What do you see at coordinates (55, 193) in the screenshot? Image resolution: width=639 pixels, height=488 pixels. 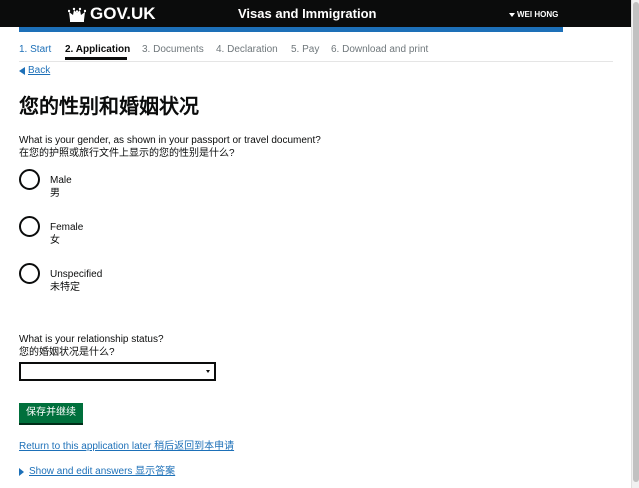 I see `option-label-zh: 男` at bounding box center [55, 193].